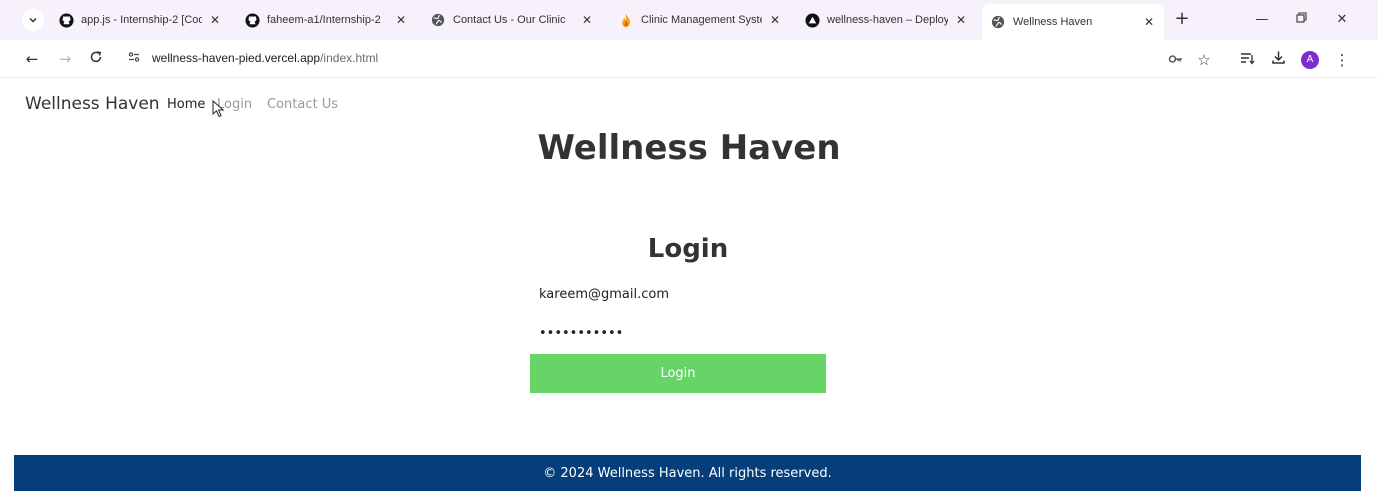  What do you see at coordinates (92, 104) in the screenshot?
I see `site-brand: Wellness Haven` at bounding box center [92, 104].